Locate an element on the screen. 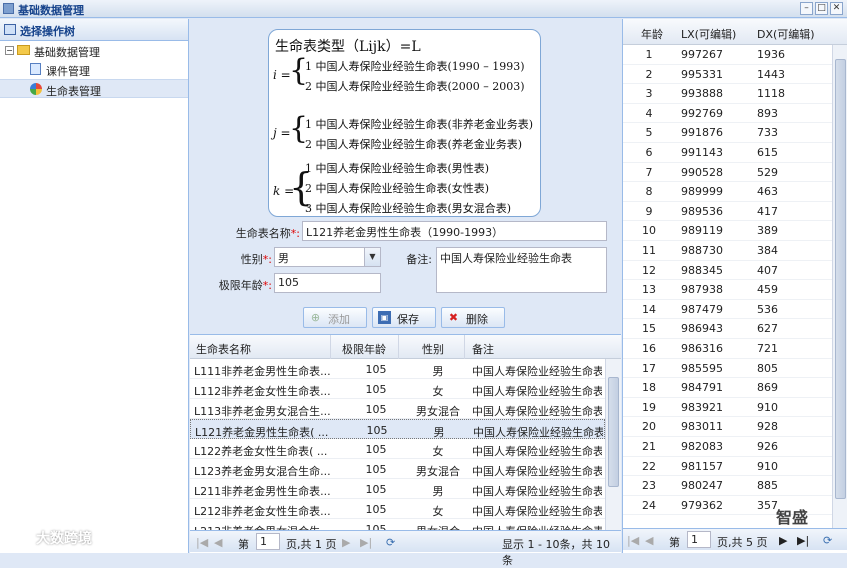 The image size is (847, 568). save-button: ▣ 保存 is located at coordinates (404, 317).